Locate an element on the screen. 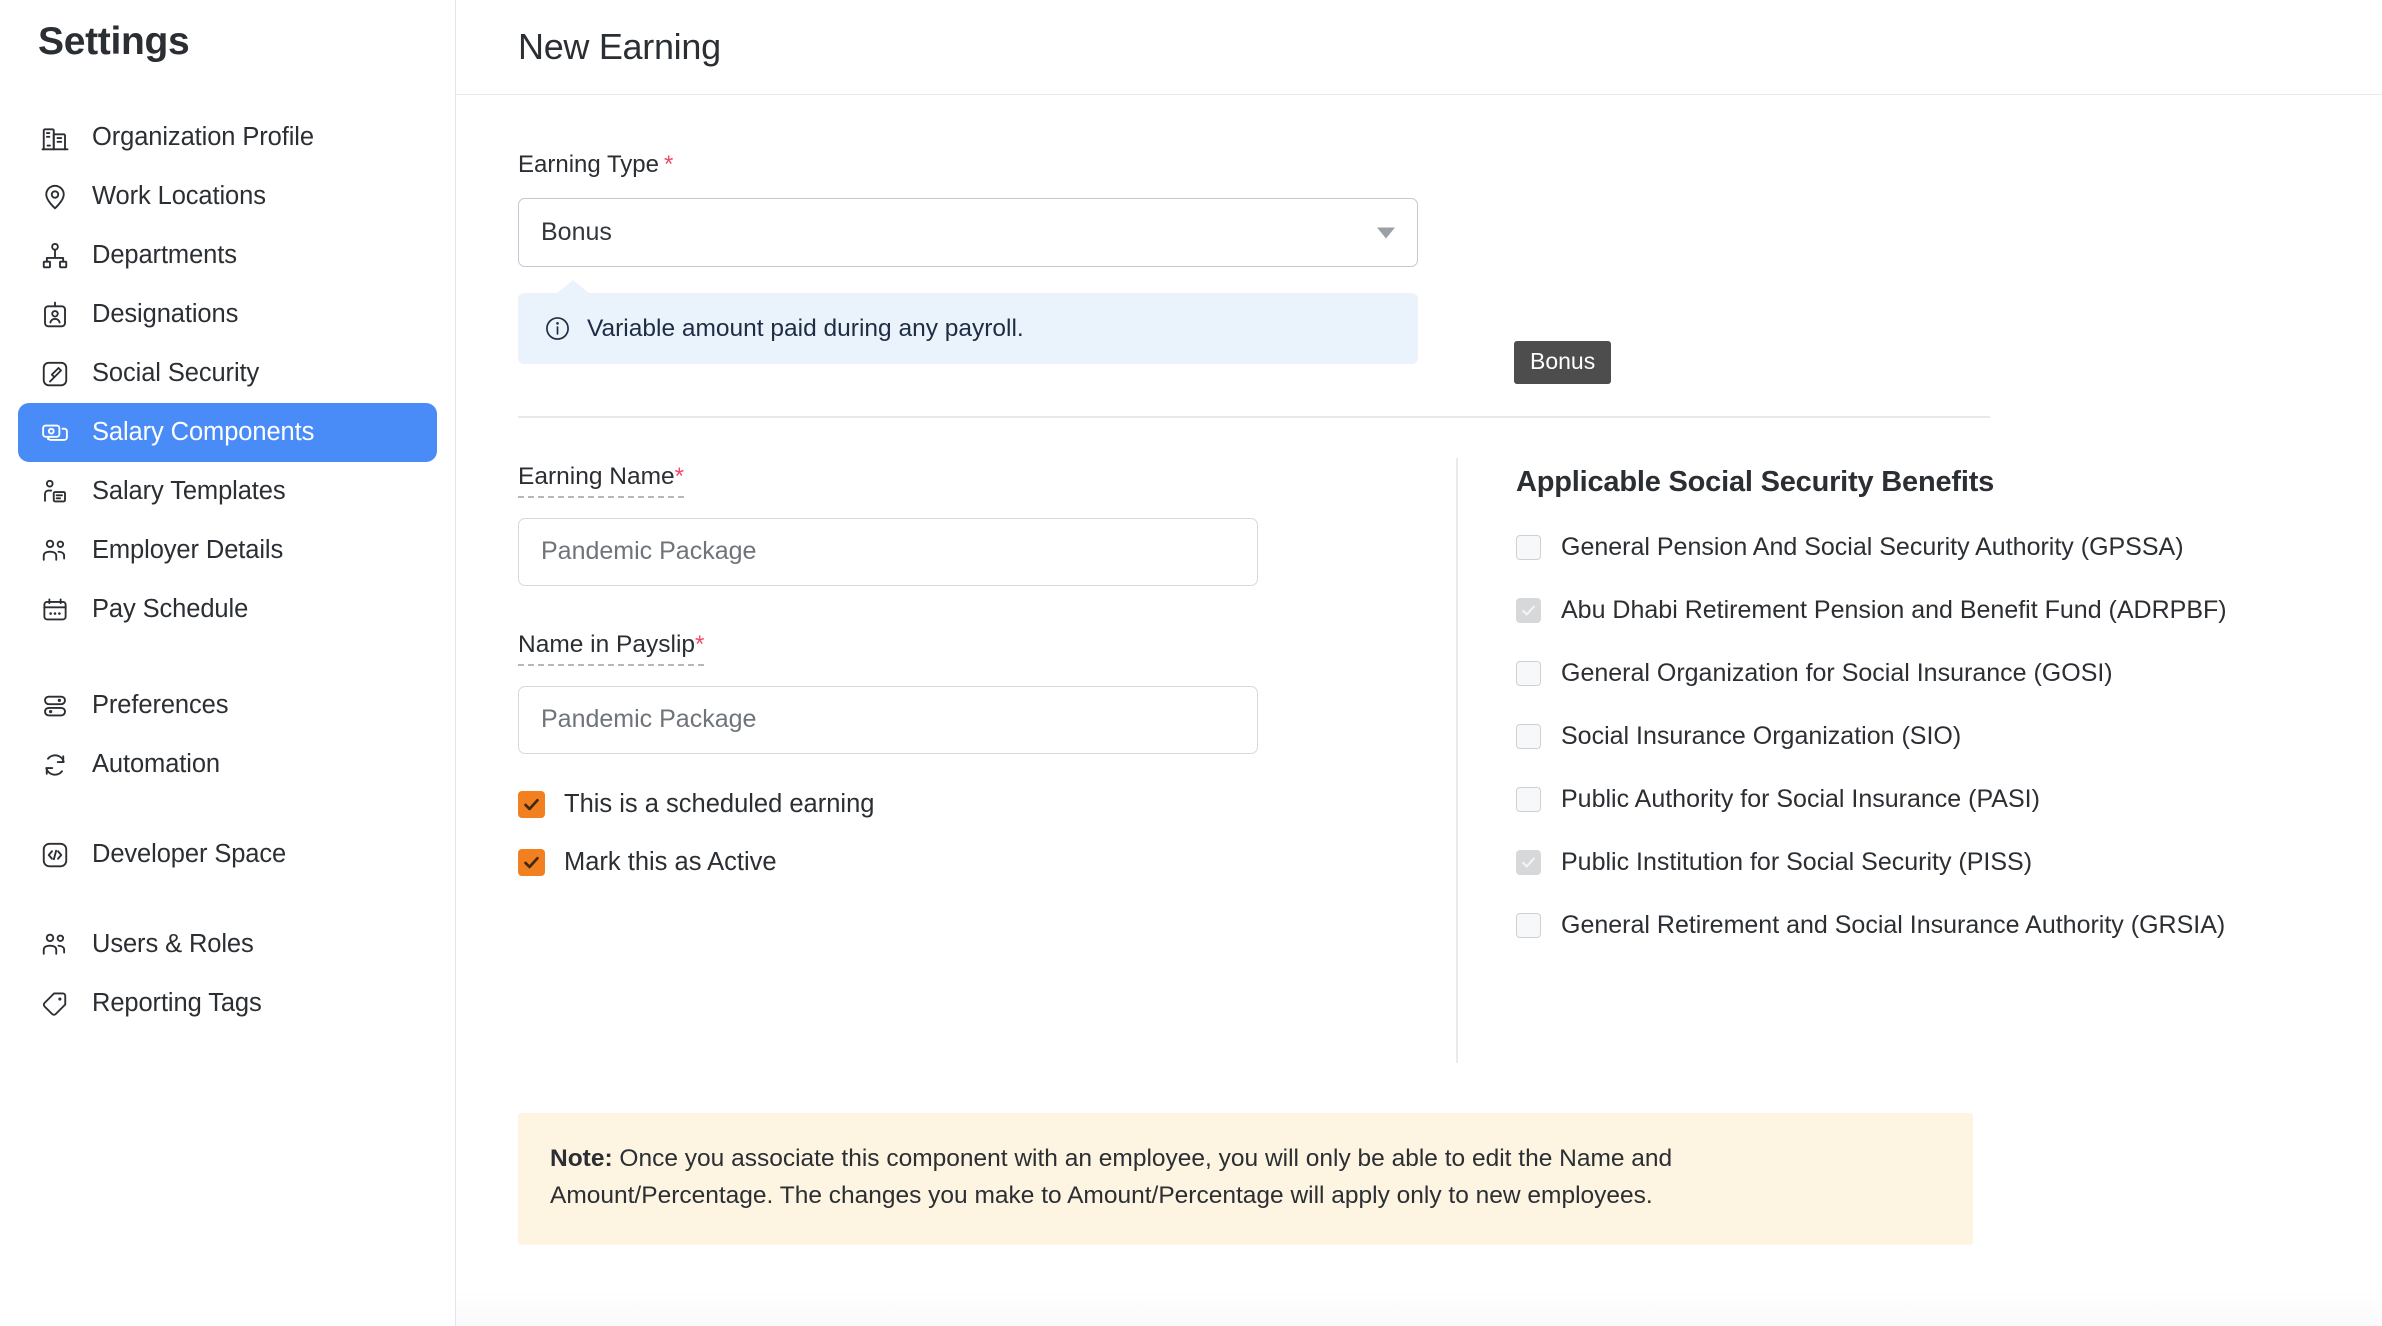  sidebar-item-employer-details: Employer Details is located at coordinates (227, 550).